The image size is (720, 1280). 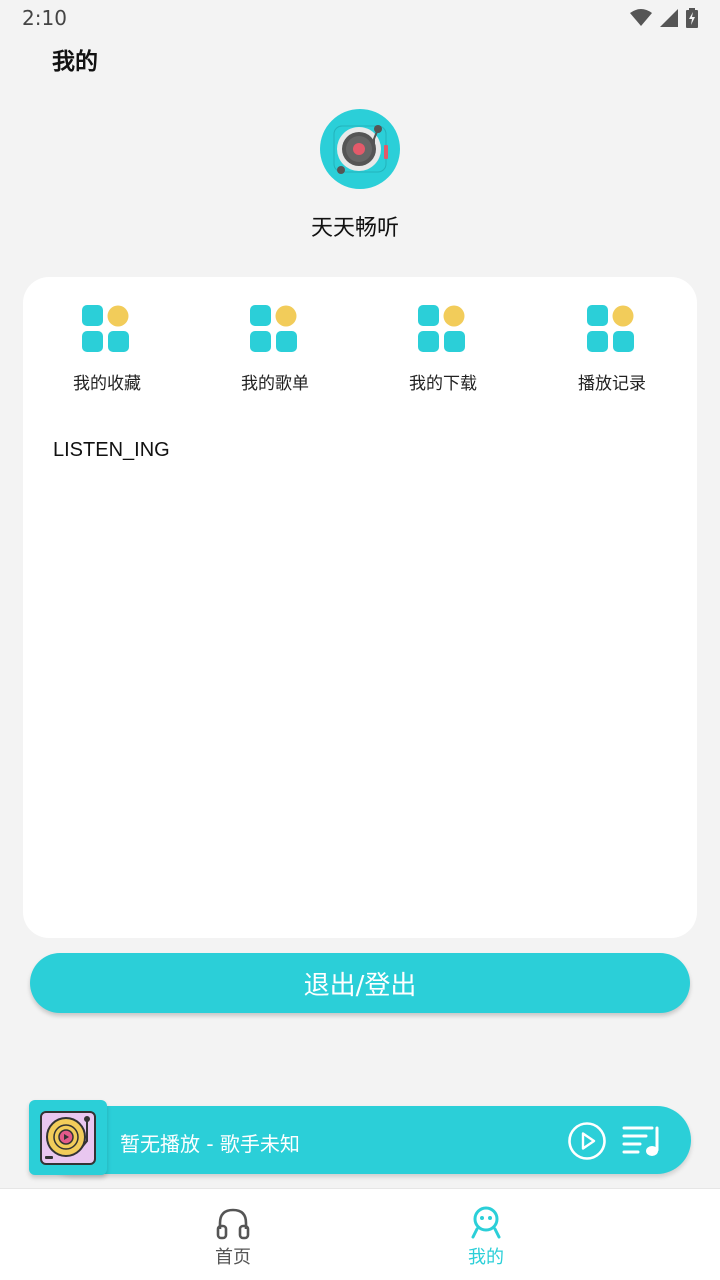 I want to click on menu-label: 我的下载, so click(x=443, y=384).